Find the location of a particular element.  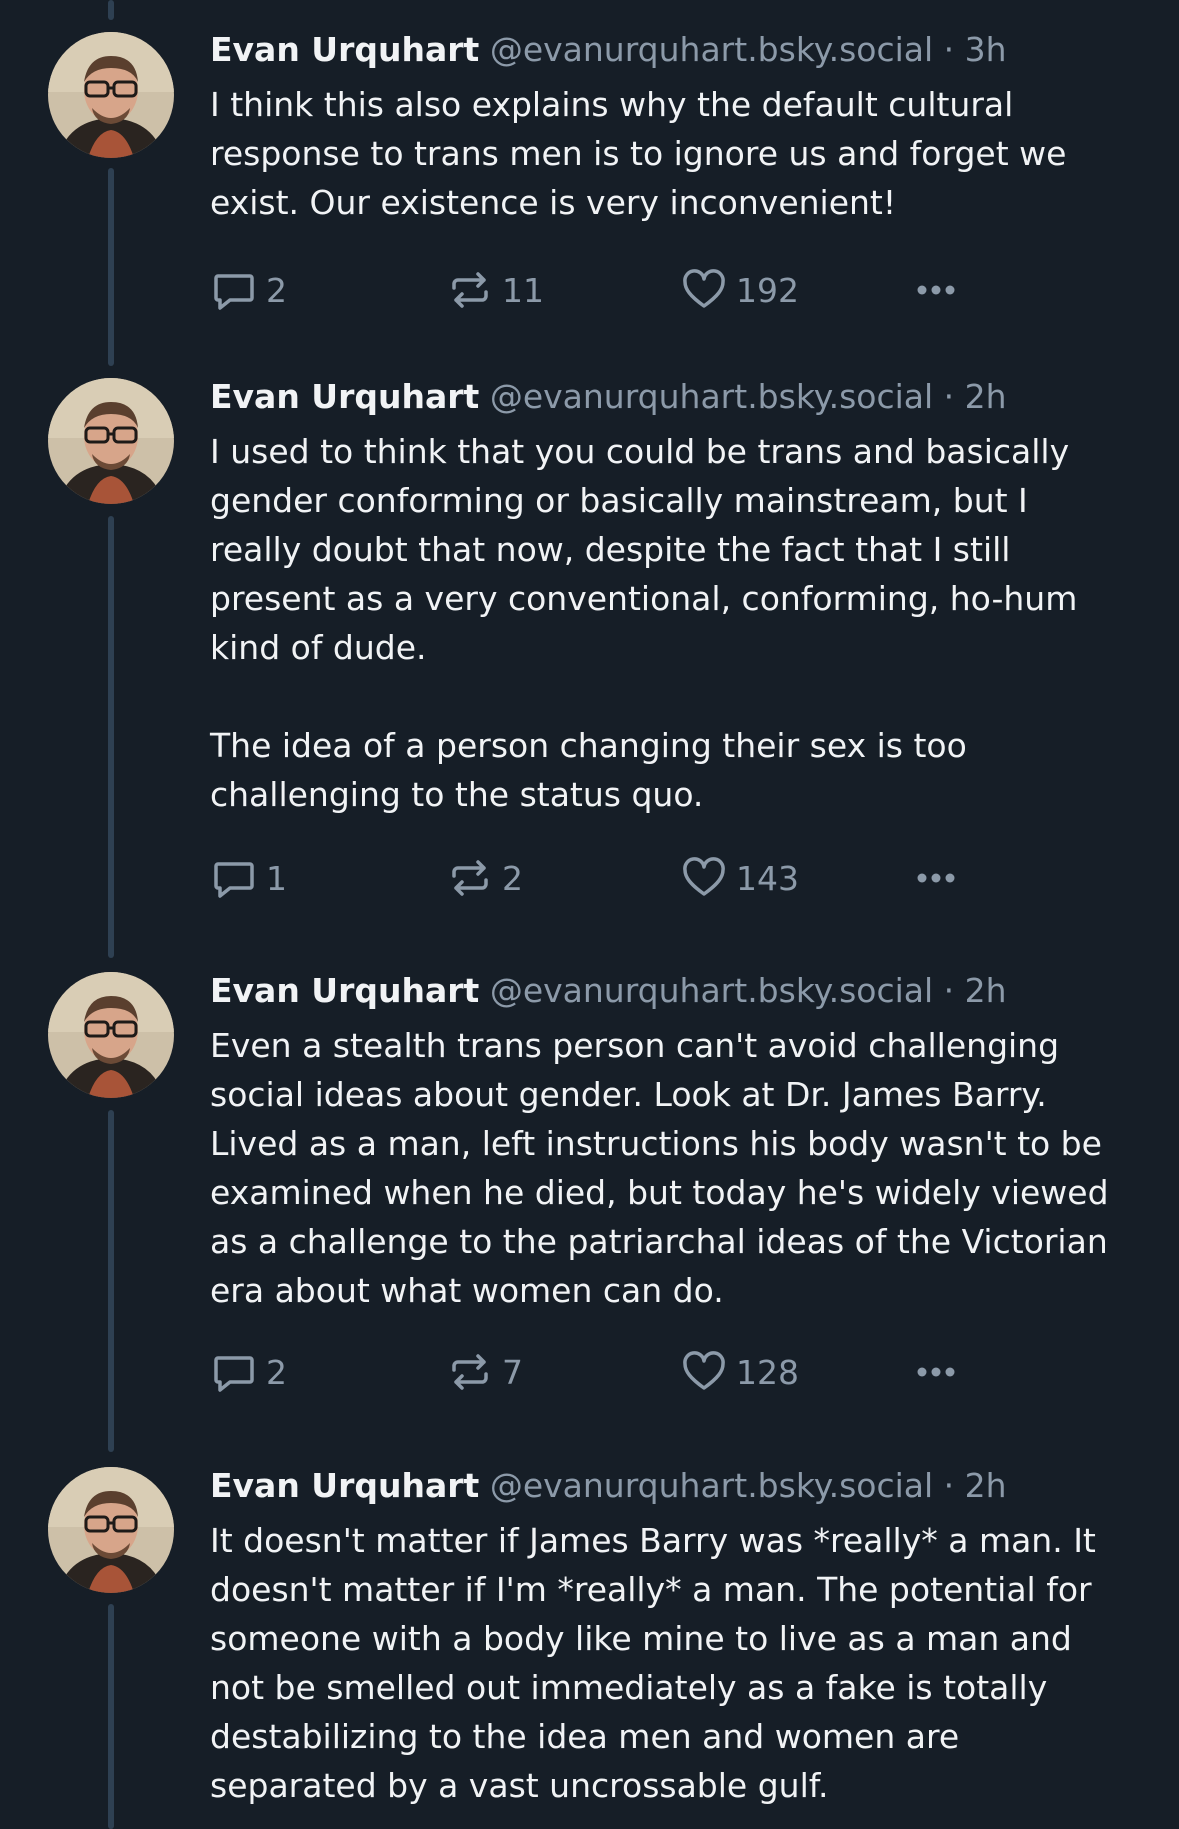

repost-count: 7 is located at coordinates (512, 1372).